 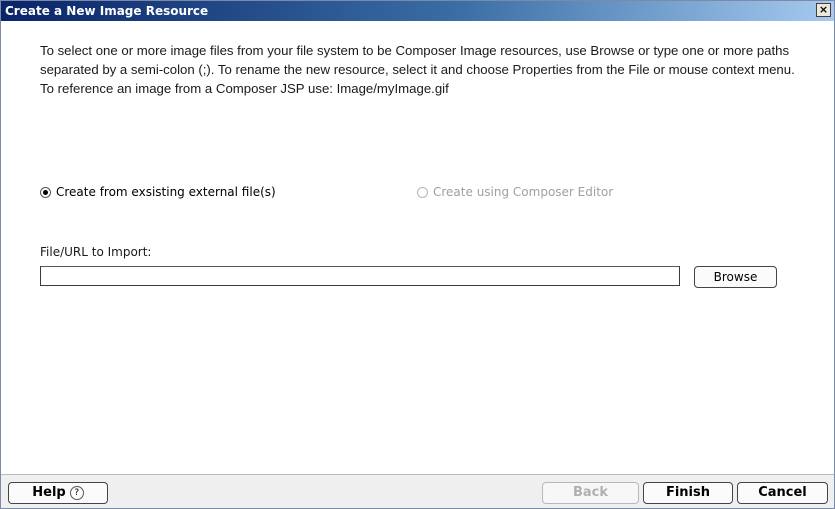 I want to click on help-button: Help?, so click(x=58, y=493).